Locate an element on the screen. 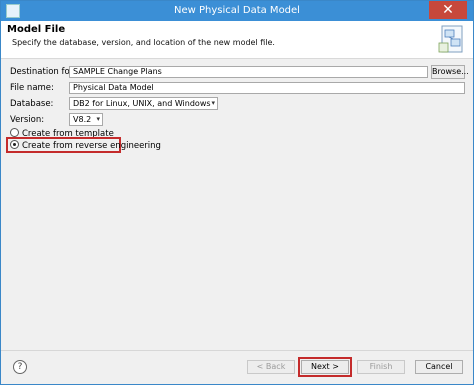  create-from-reverse-engineering-radio: Create from reverse engineering is located at coordinates (85, 145).